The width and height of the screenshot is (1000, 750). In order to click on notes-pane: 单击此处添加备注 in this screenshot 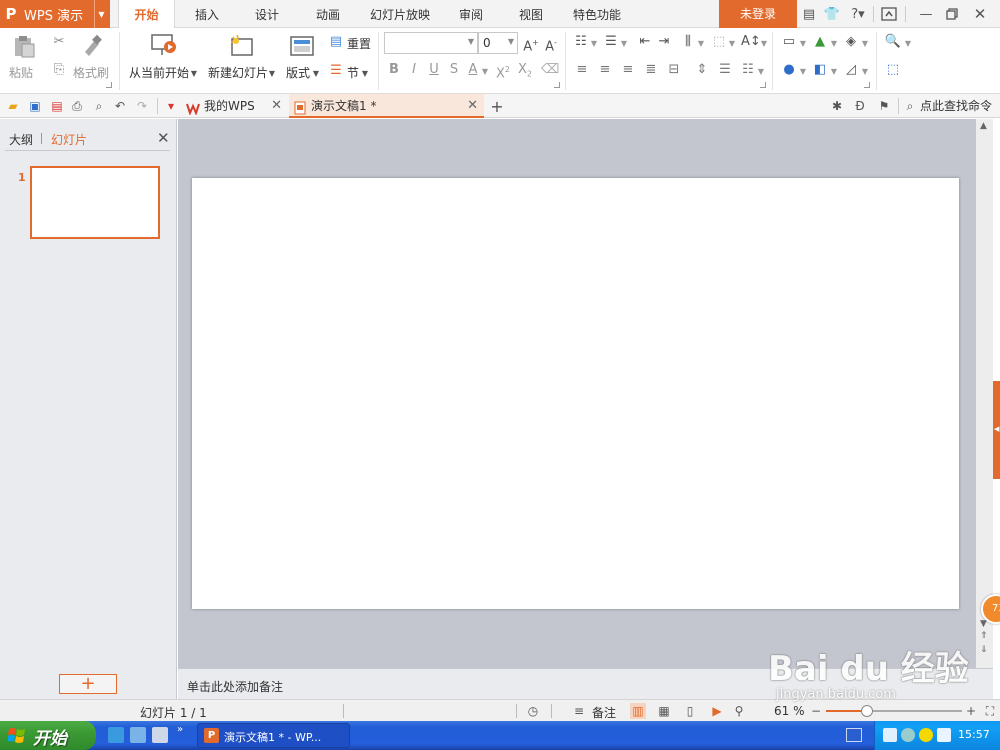, I will do `click(585, 683)`.